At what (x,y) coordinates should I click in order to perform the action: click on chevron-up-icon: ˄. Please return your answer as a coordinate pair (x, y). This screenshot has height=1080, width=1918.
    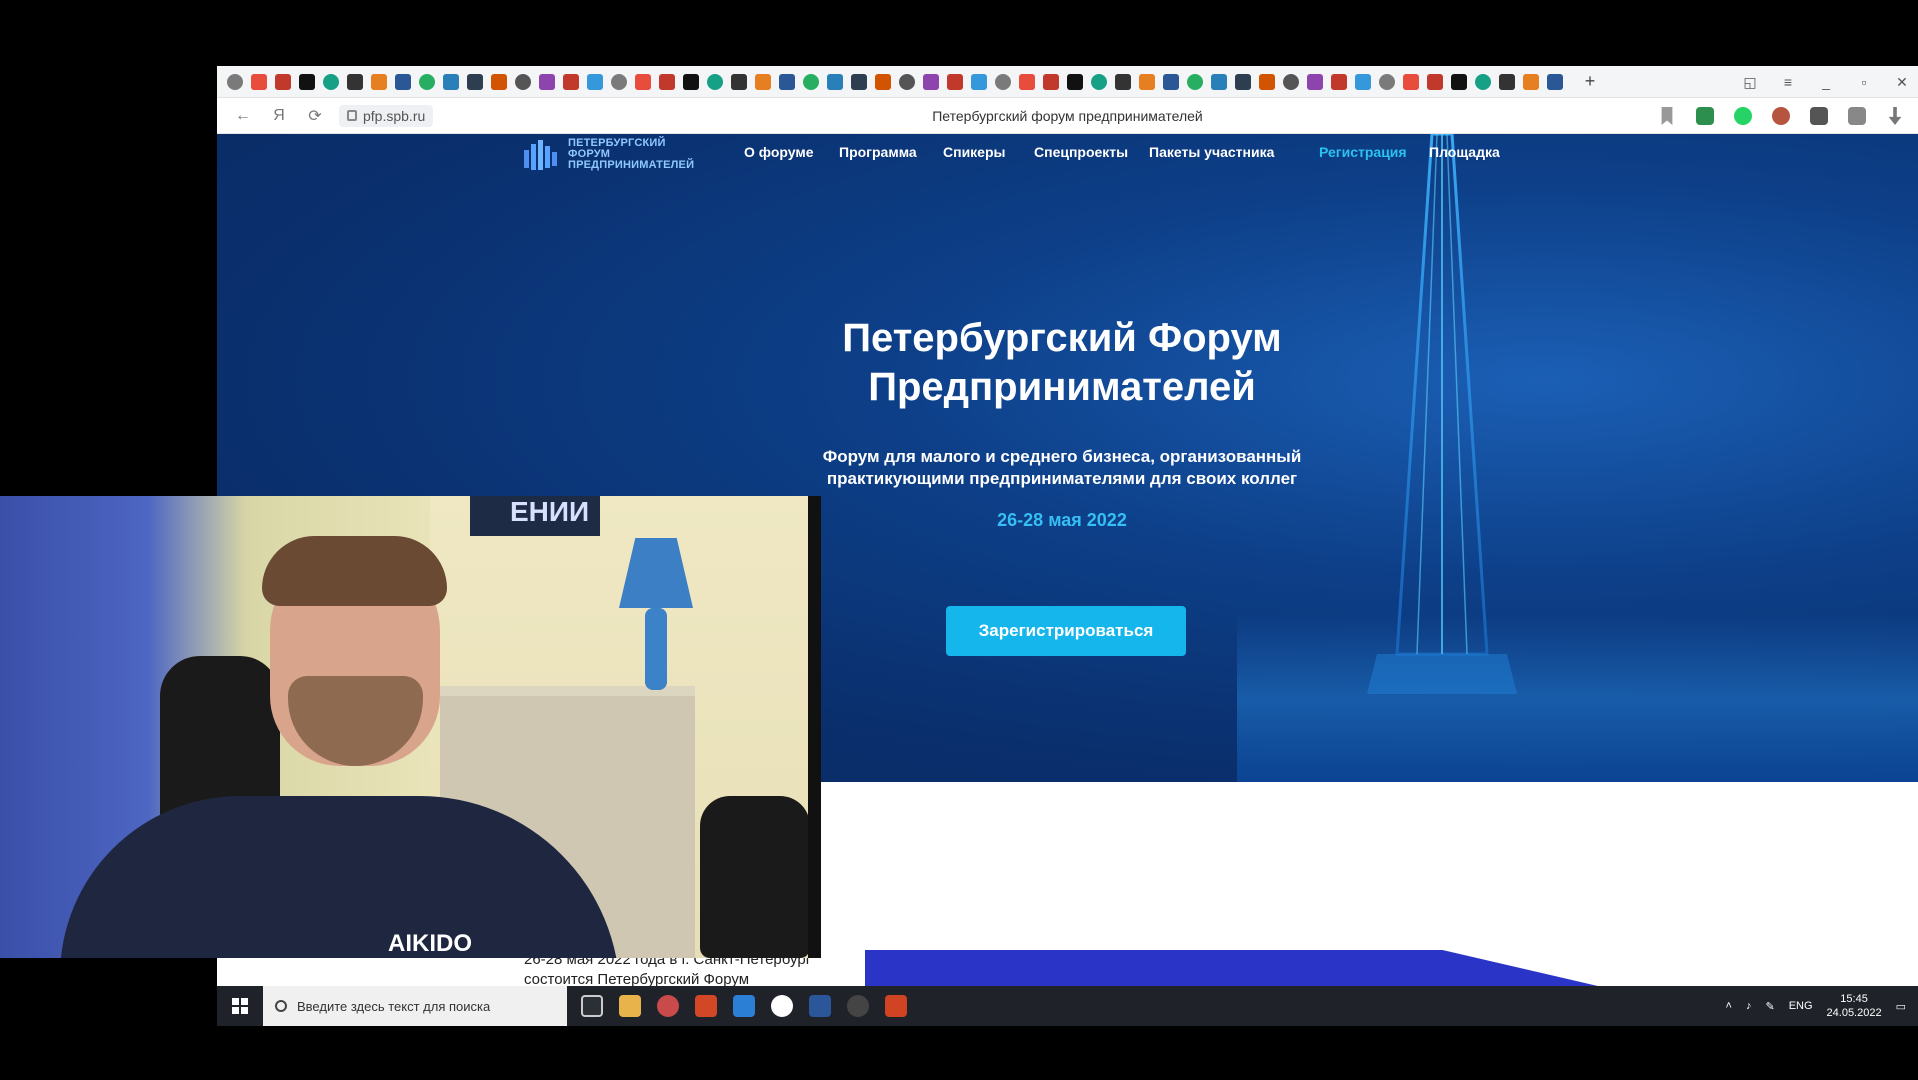
    Looking at the image, I should click on (1729, 1006).